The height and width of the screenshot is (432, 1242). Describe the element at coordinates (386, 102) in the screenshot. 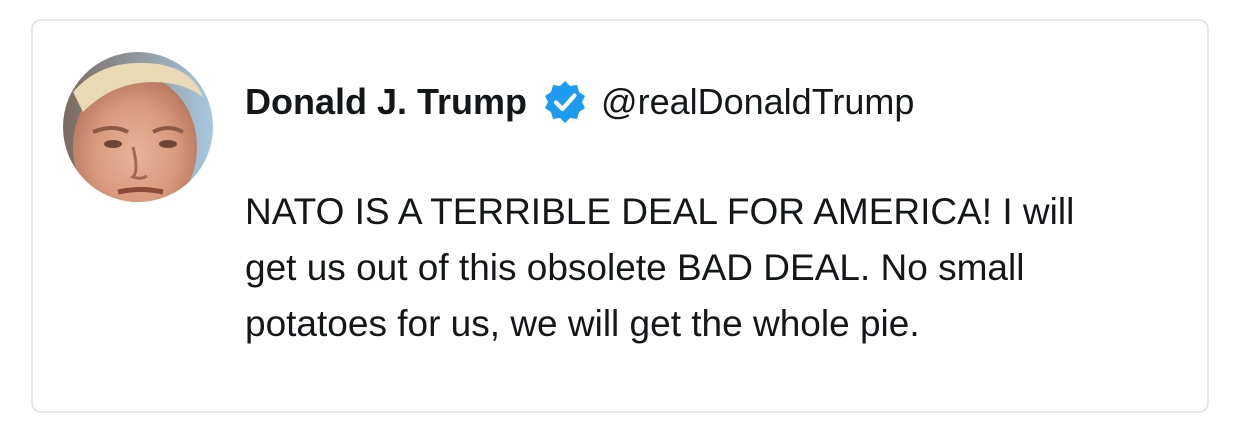

I see `author-display-name: Donald J. Trump` at that location.